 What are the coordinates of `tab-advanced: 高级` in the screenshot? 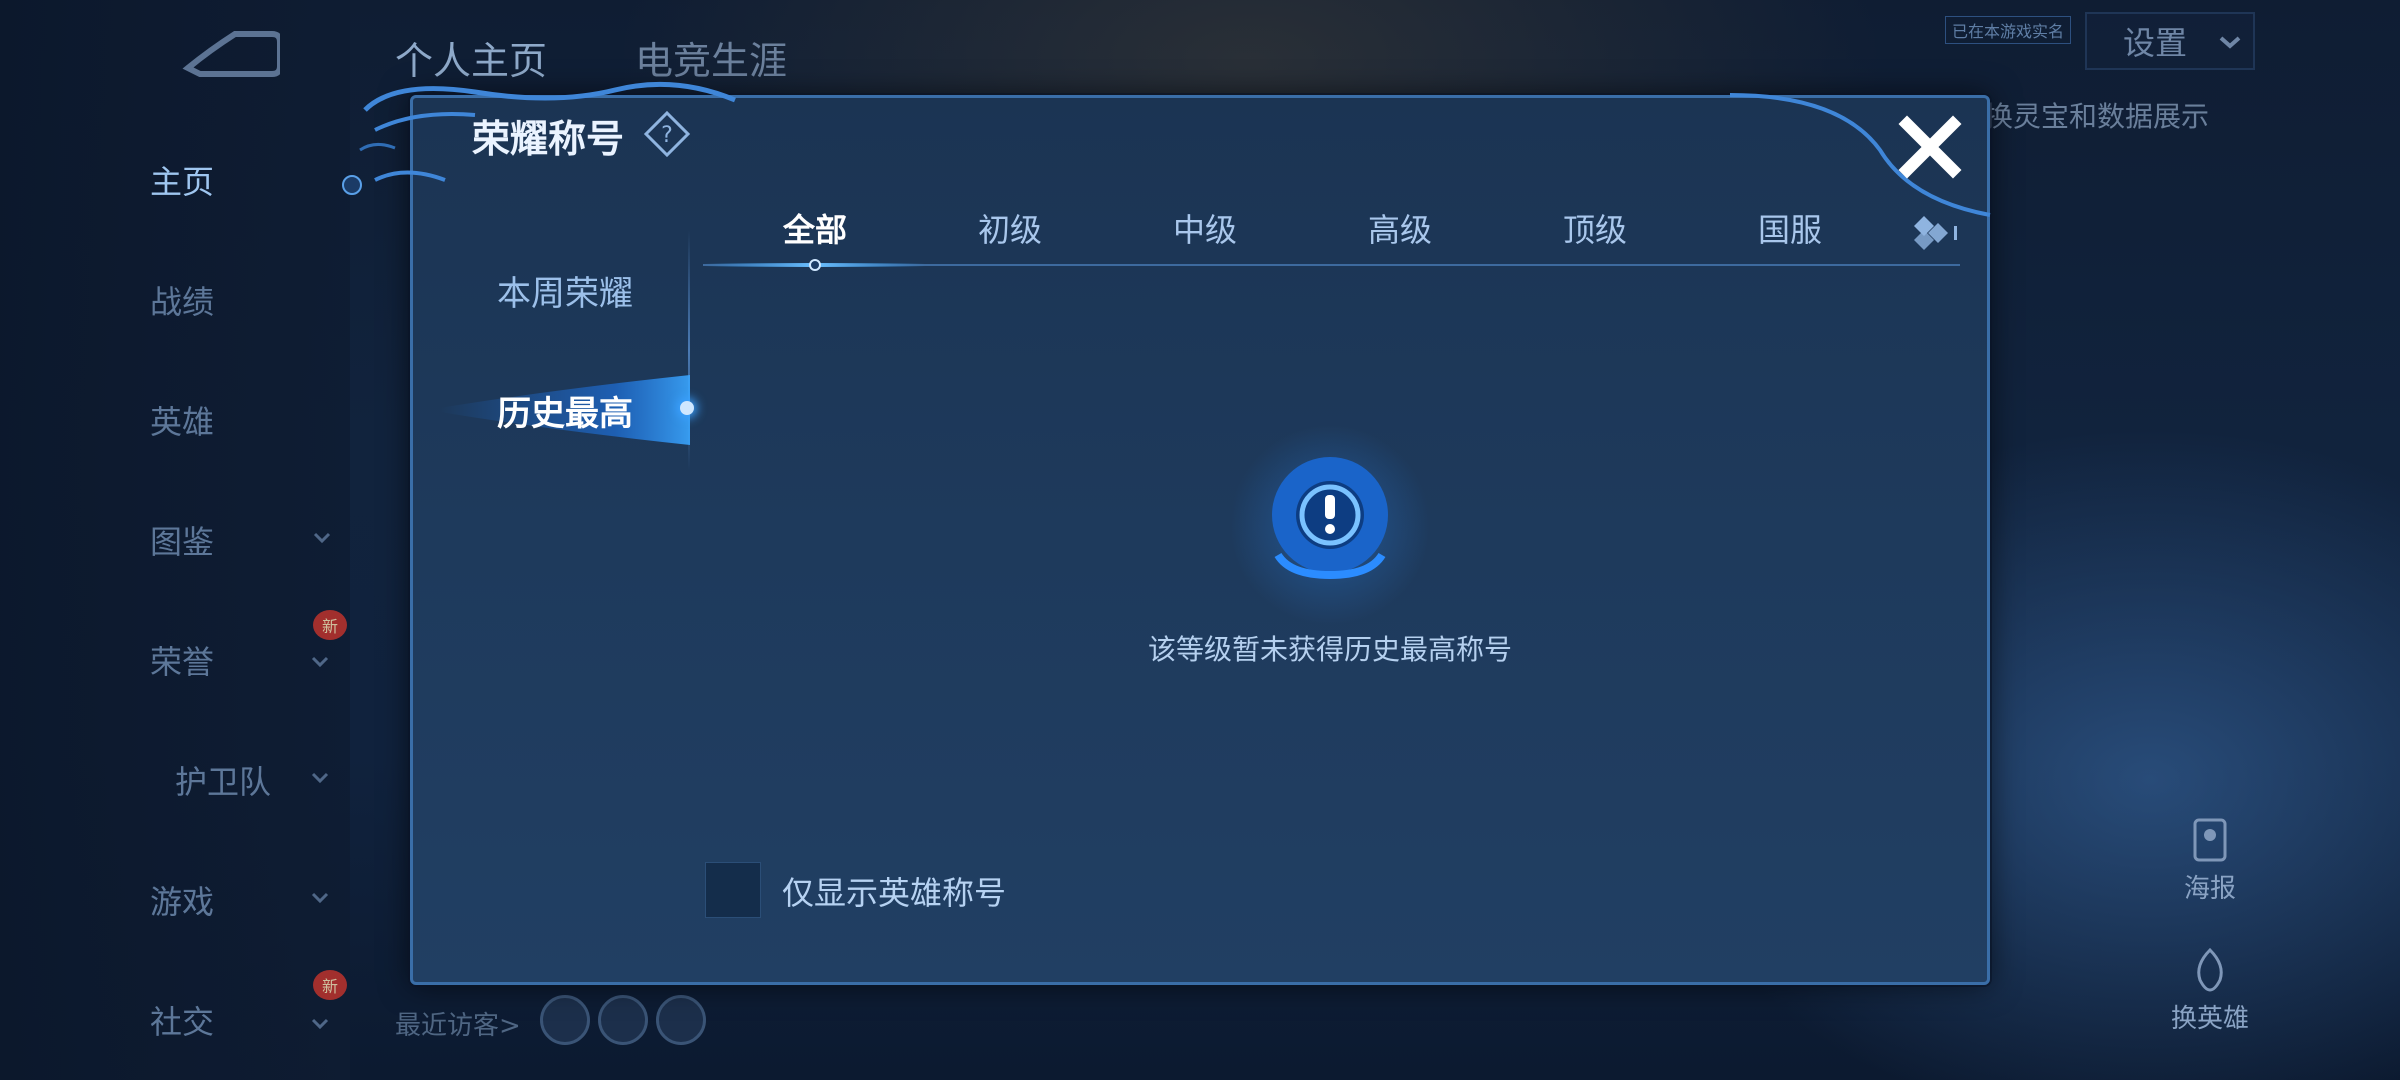 It's located at (1400, 228).